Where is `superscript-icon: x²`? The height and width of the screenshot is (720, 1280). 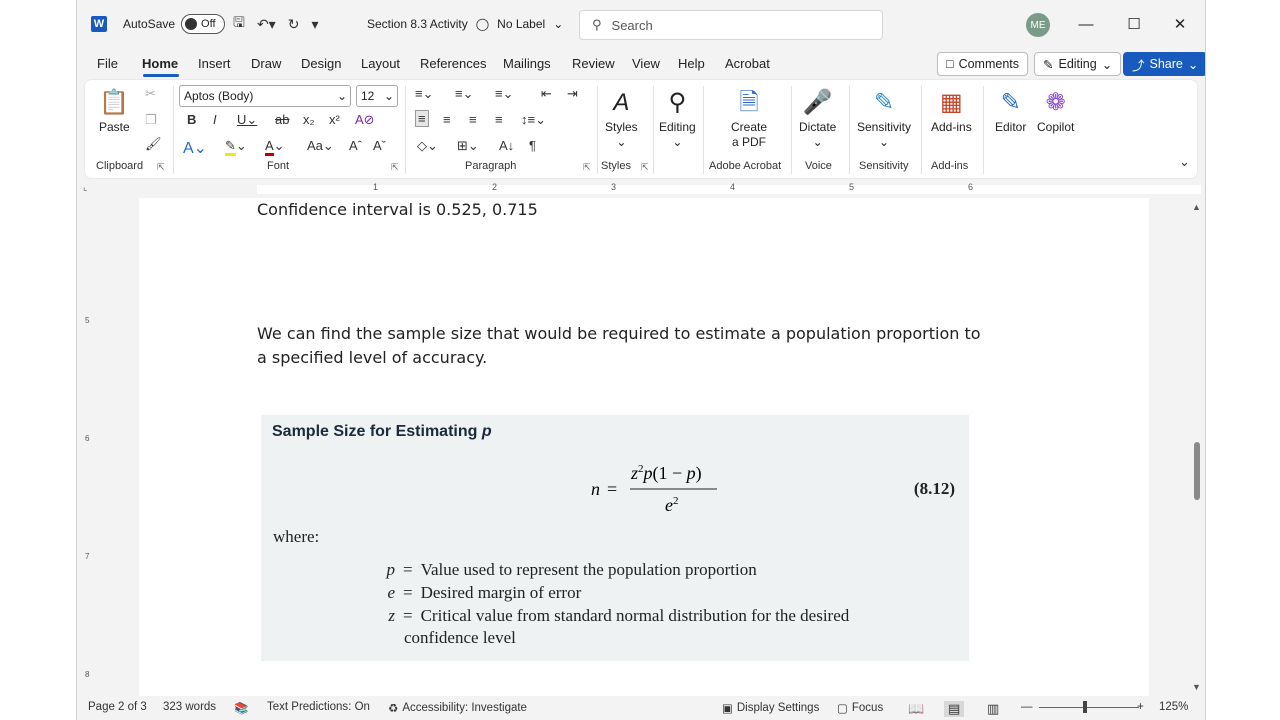 superscript-icon: x² is located at coordinates (334, 119).